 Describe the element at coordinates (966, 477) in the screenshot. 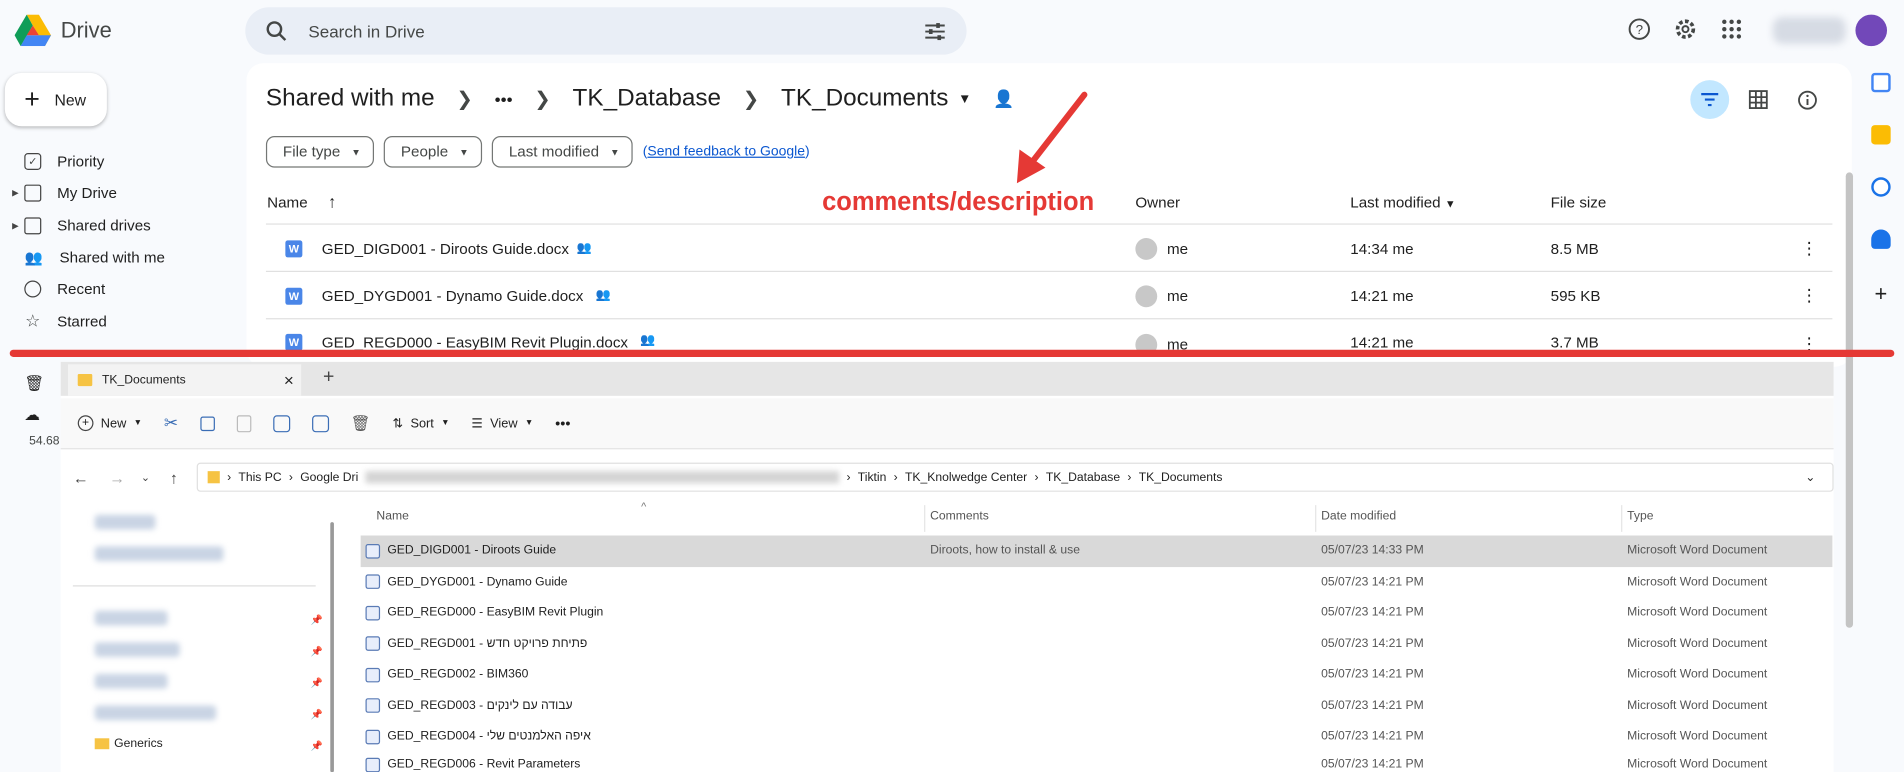

I see `path-segment: TK_Knolwedge Center` at that location.